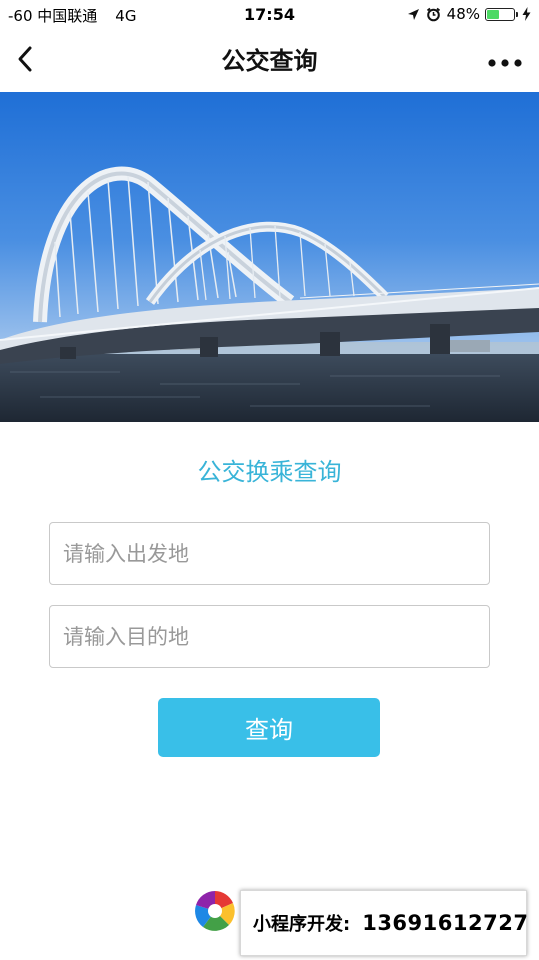 This screenshot has width=539, height=960. What do you see at coordinates (215, 911) in the screenshot?
I see `developer-logo` at bounding box center [215, 911].